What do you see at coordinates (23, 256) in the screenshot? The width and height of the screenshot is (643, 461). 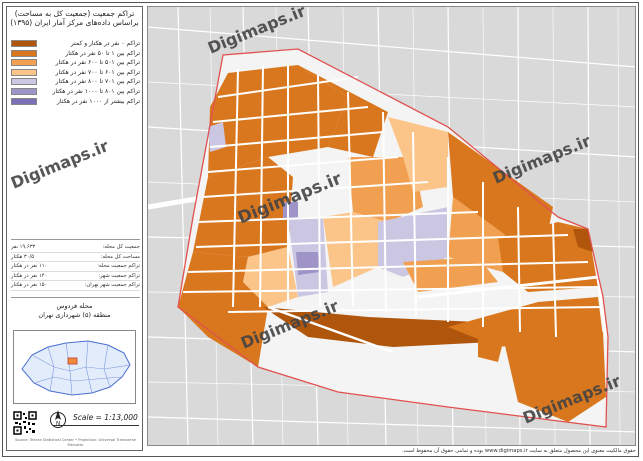 I see `stat-value: ۳۰/۵ هکتار` at bounding box center [23, 256].